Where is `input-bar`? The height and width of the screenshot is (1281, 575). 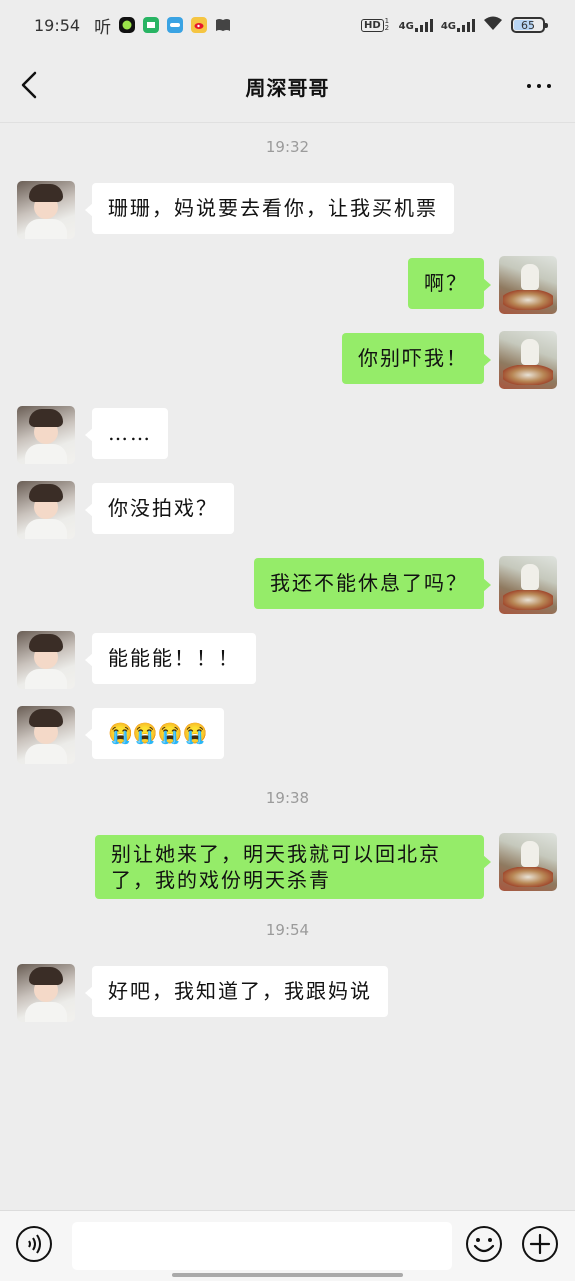 input-bar is located at coordinates (287, 1245).